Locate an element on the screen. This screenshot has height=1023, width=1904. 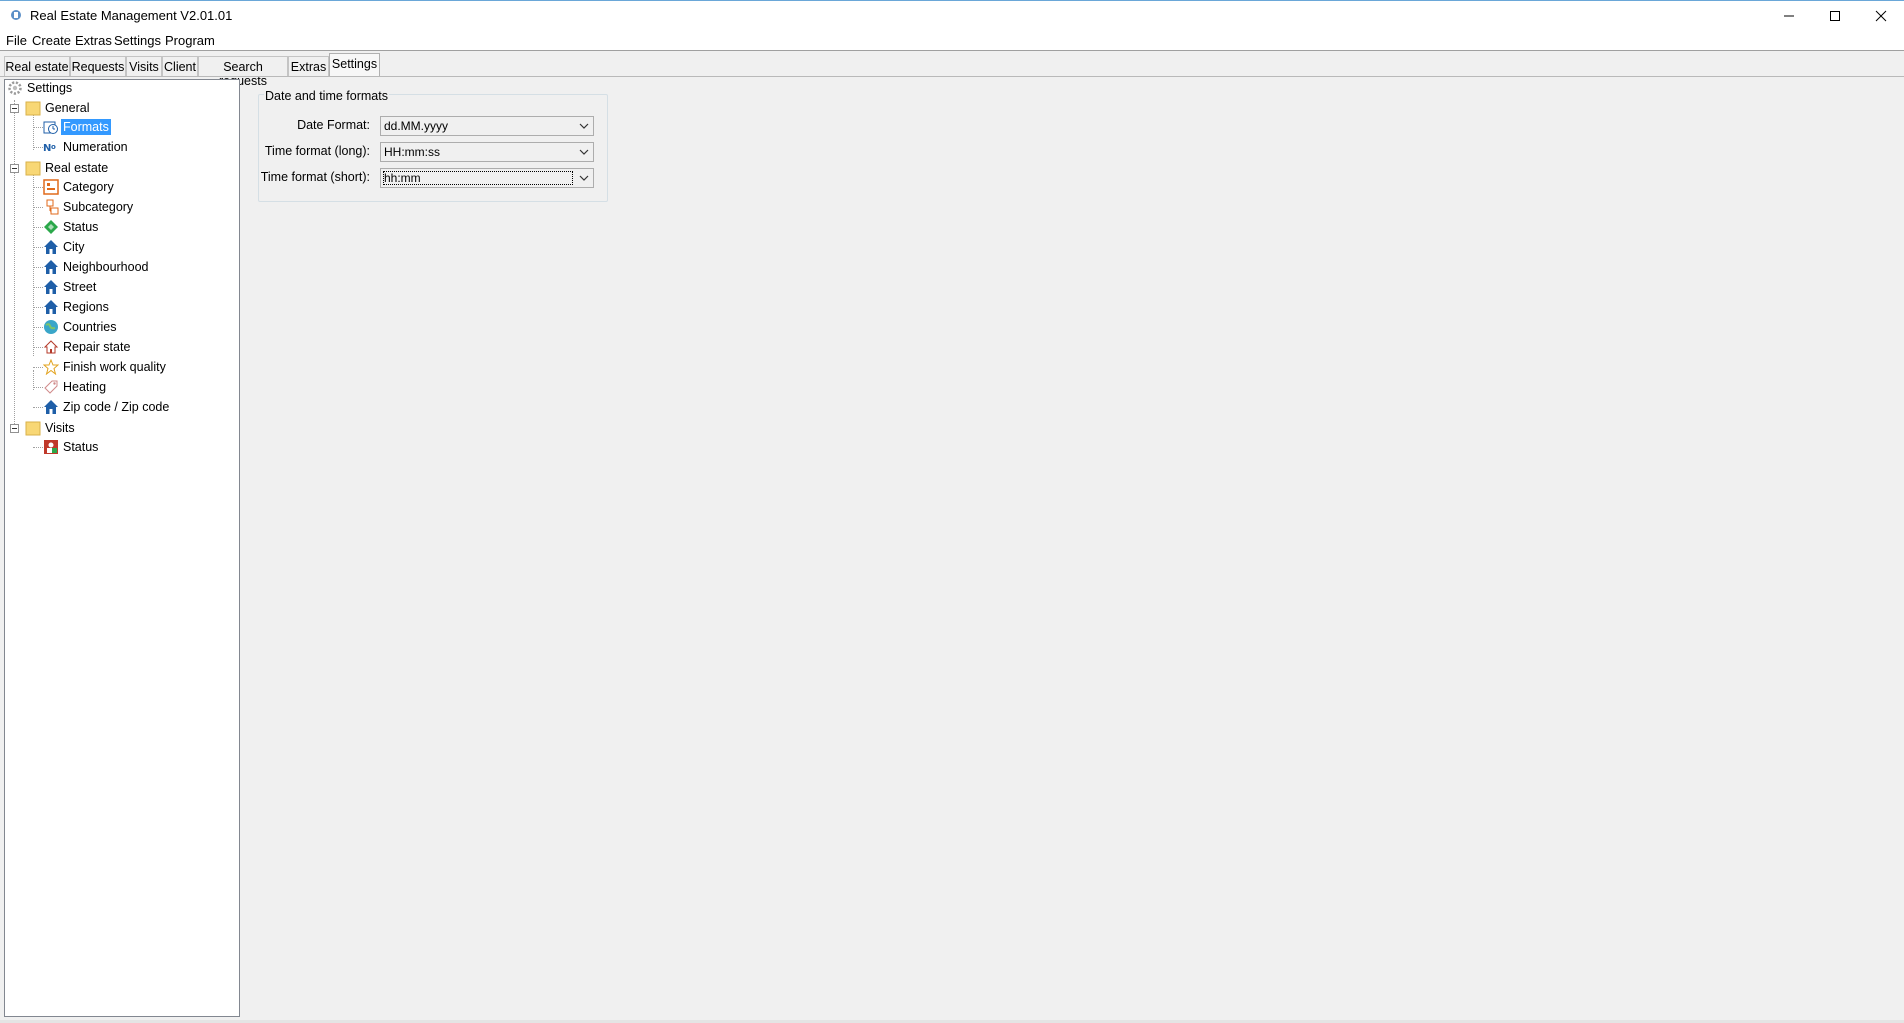
title-bar: Real Estate Management V2.01.01 is located at coordinates (952, 15).